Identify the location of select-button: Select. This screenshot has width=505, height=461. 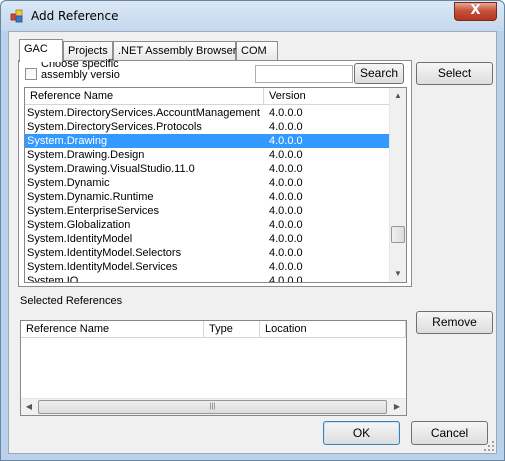
(454, 73).